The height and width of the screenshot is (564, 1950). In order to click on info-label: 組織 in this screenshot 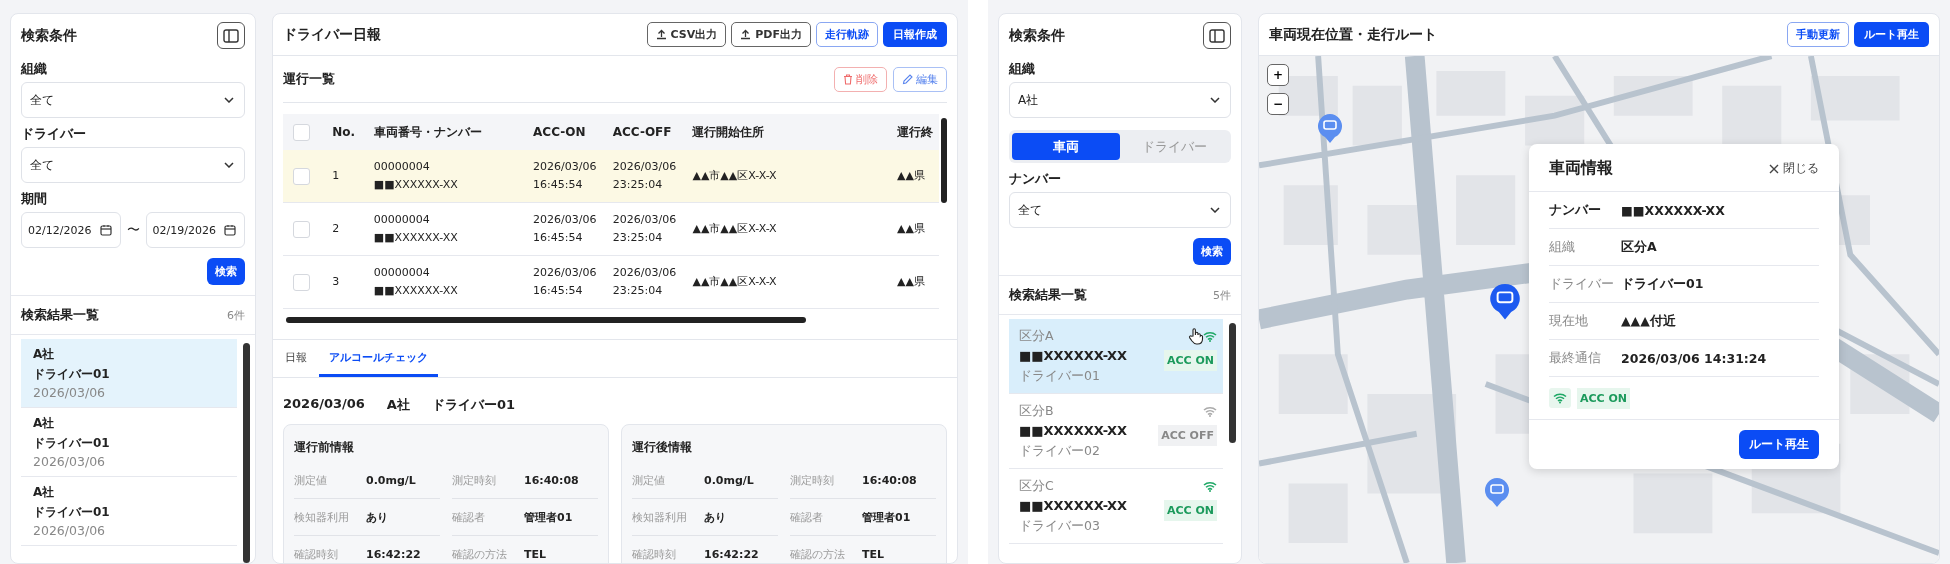, I will do `click(1562, 247)`.